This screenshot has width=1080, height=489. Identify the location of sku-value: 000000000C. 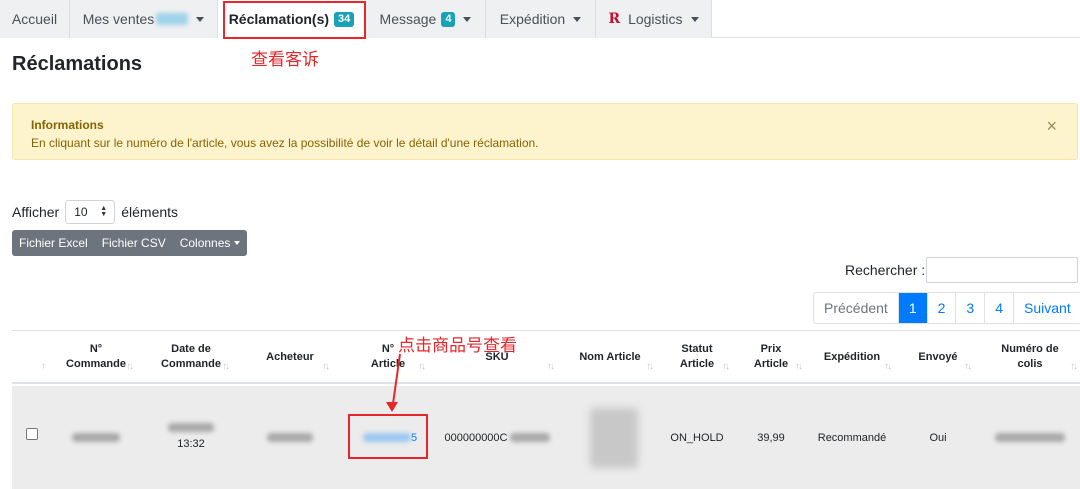
(476, 437).